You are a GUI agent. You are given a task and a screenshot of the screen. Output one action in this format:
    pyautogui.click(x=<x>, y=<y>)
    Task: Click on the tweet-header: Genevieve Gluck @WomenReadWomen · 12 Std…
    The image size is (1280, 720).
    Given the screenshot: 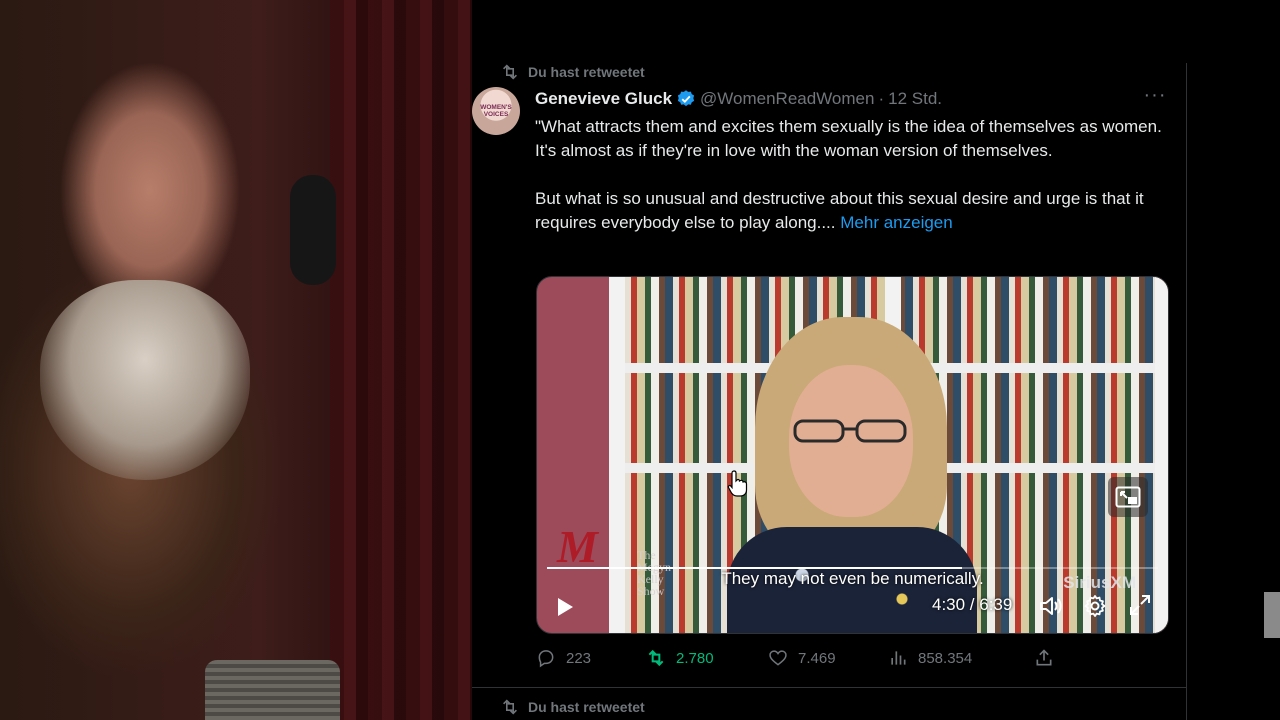 What is the action you would take?
    pyautogui.click(x=738, y=99)
    